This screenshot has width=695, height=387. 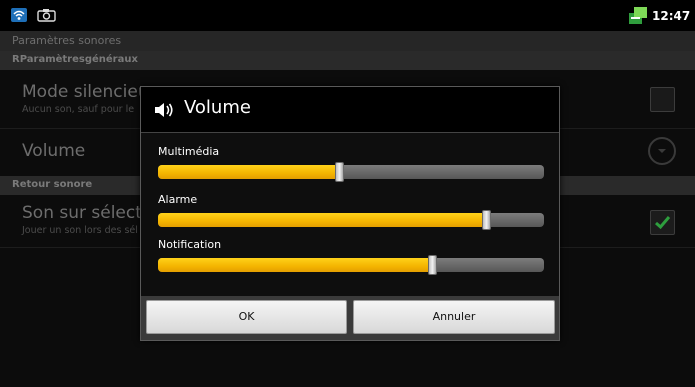 What do you see at coordinates (347, 15) in the screenshot?
I see `status-bar: 12:47` at bounding box center [347, 15].